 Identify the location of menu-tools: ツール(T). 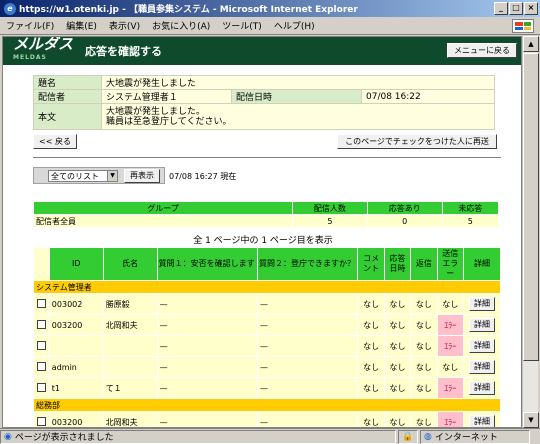
(242, 25).